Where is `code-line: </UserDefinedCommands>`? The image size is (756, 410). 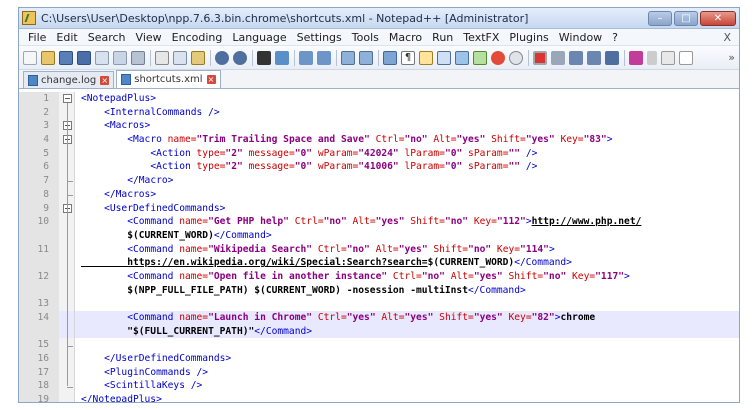 code-line: </UserDefinedCommands> is located at coordinates (407, 359).